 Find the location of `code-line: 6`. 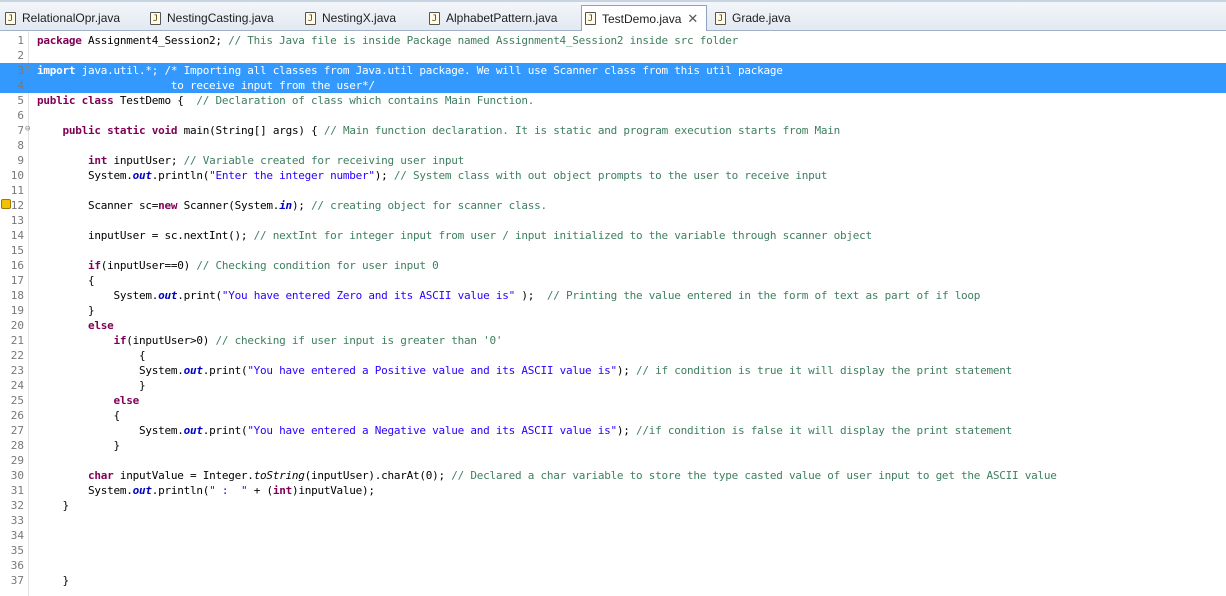

code-line: 6 is located at coordinates (613, 115).